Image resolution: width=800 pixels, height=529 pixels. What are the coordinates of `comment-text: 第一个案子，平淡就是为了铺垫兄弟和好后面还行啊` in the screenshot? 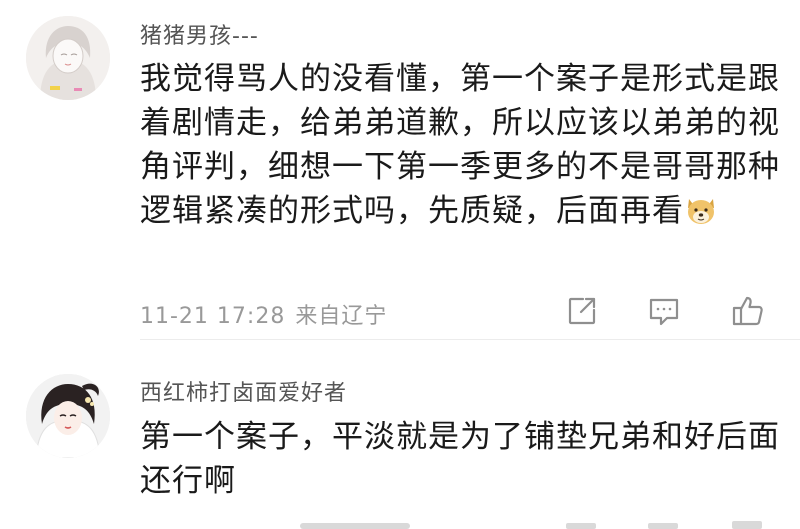 It's located at (460, 459).